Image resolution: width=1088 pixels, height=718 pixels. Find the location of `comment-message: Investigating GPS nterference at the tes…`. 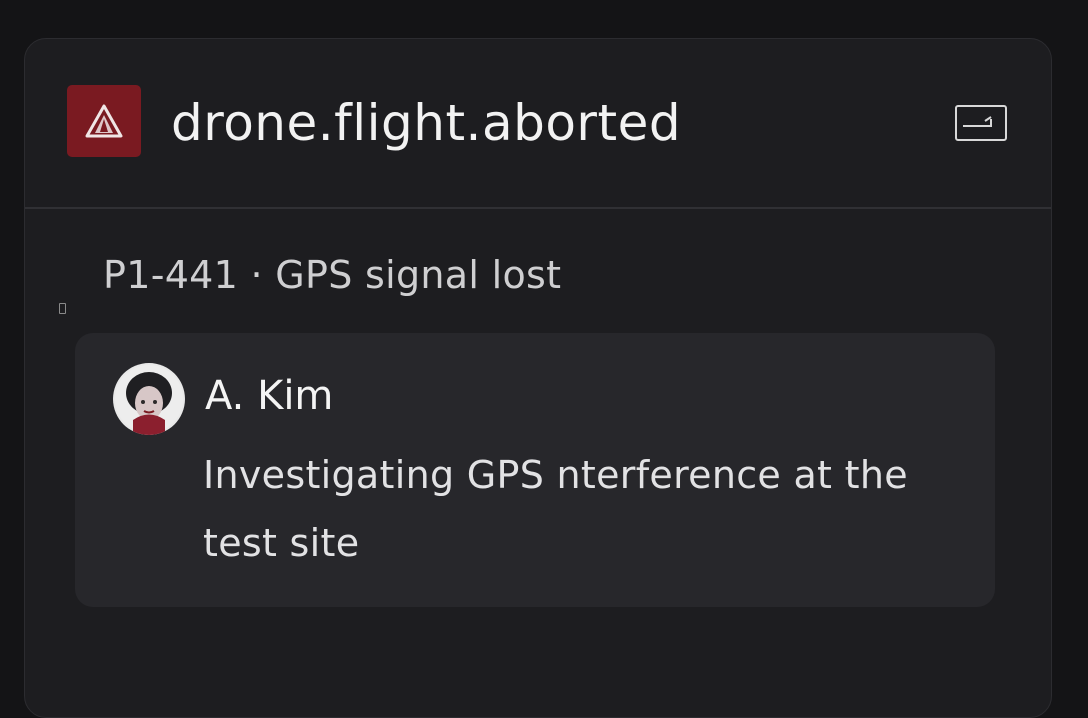

comment-message: Investigating GPS nterference at the tes… is located at coordinates (555, 509).